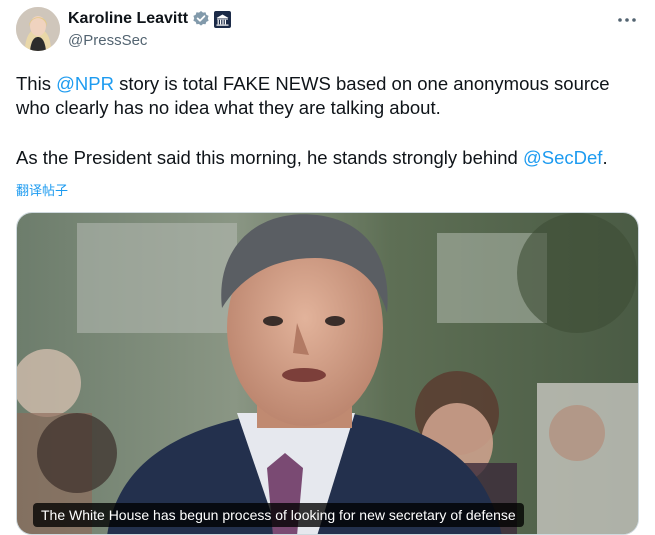 Image resolution: width=655 pixels, height=535 pixels. What do you see at coordinates (42, 189) in the screenshot?
I see `translate-post-link: 翻译帖子` at bounding box center [42, 189].